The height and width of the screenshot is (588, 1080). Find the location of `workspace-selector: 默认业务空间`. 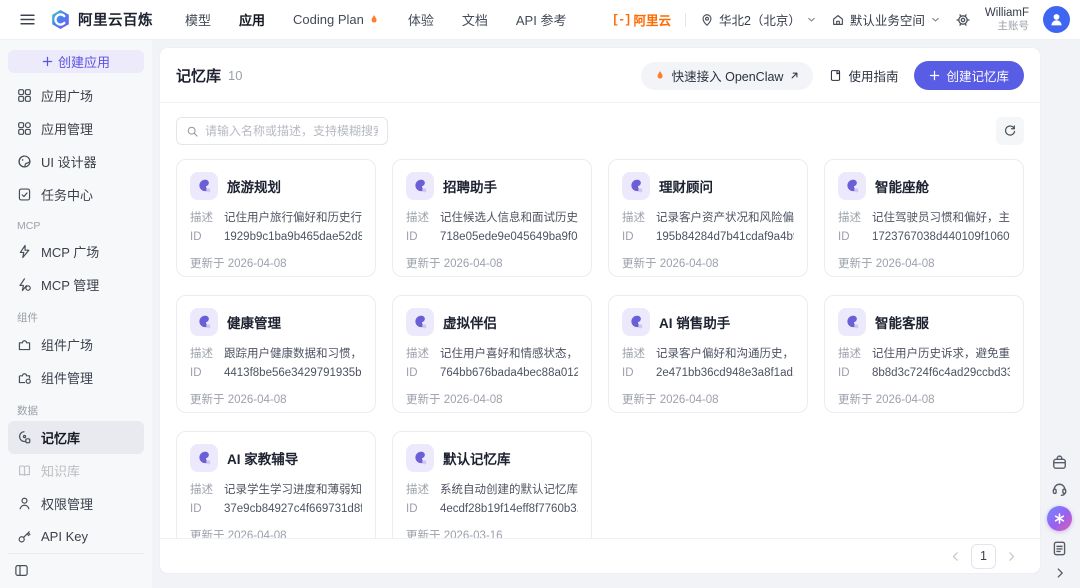

workspace-selector: 默认业务空间 is located at coordinates (886, 19).